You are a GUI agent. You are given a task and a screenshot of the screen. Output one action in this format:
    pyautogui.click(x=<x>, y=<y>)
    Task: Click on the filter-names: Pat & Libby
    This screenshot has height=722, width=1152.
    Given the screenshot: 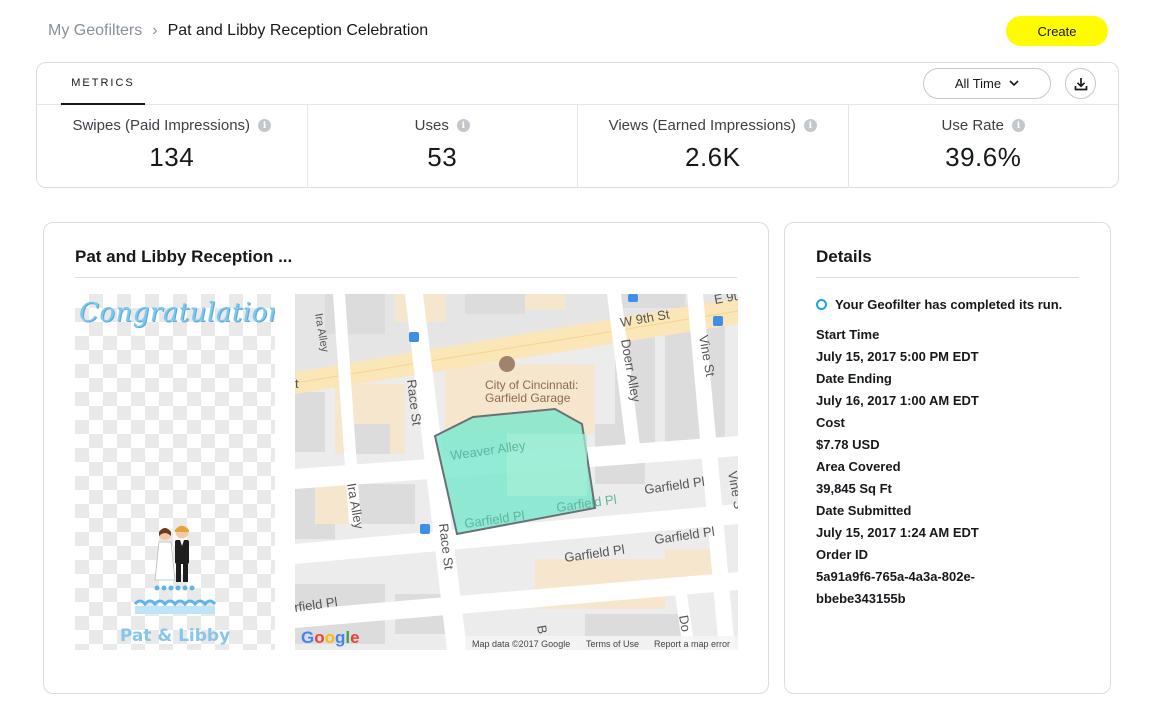 What is the action you would take?
    pyautogui.click(x=175, y=636)
    